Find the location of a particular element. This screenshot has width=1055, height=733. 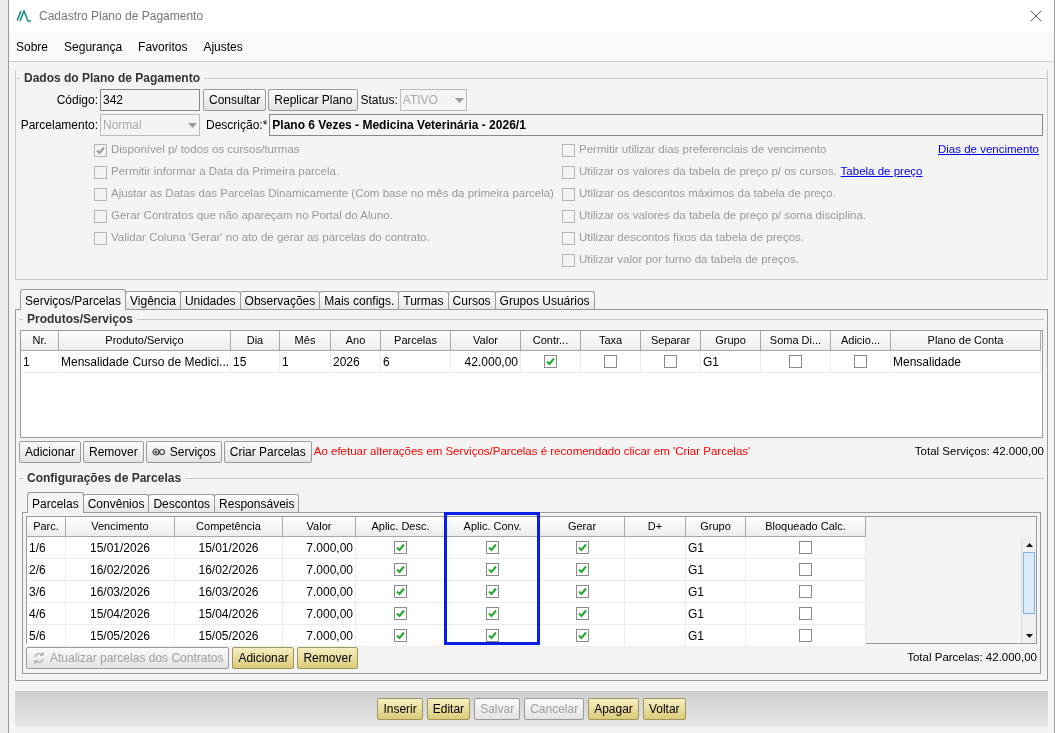

button: Editar is located at coordinates (448, 709).